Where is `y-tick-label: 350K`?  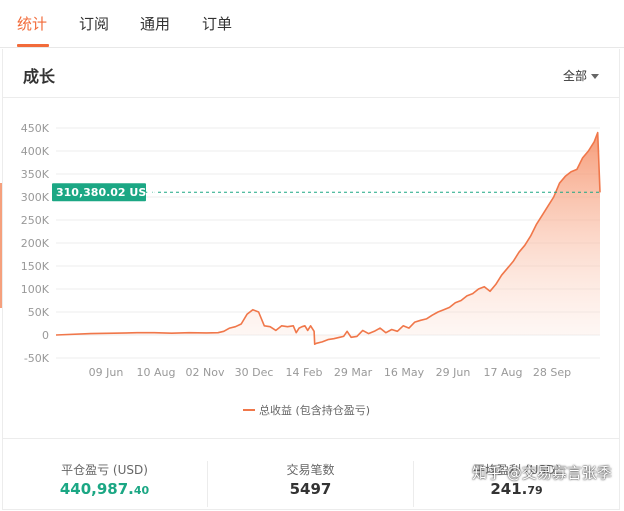 y-tick-label: 350K is located at coordinates (35, 174).